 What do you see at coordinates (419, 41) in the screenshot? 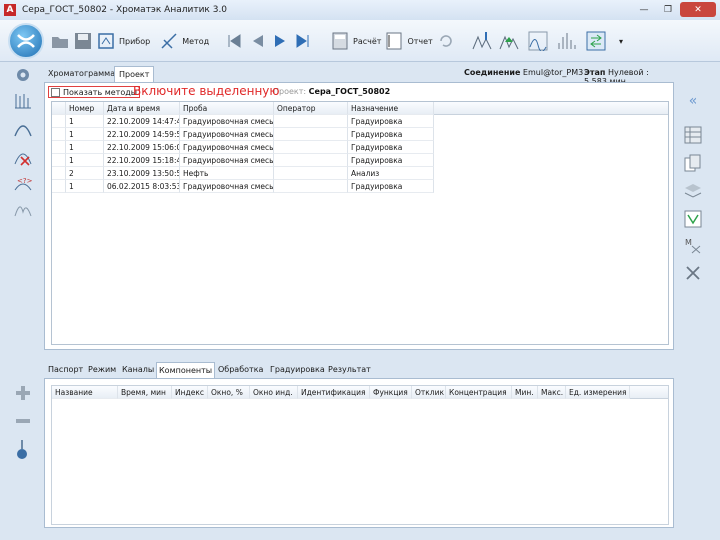
I see `report-button: Отчет` at bounding box center [419, 41].